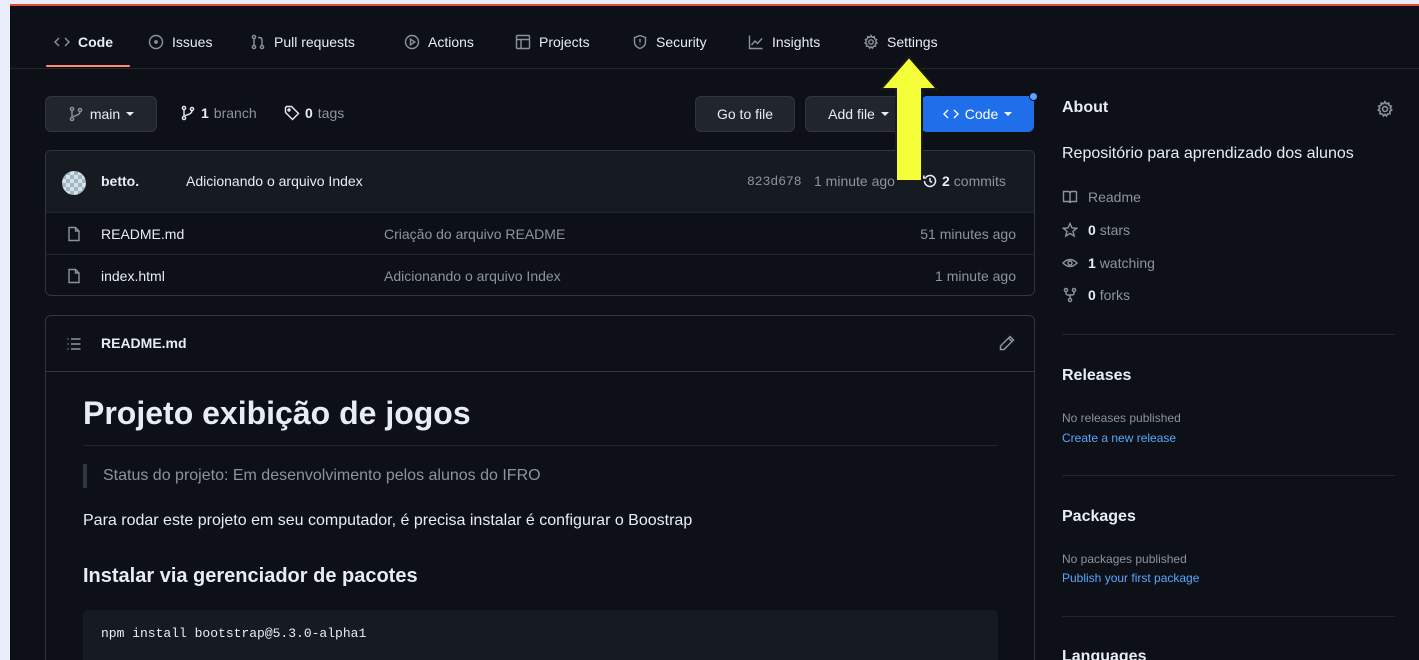 The width and height of the screenshot is (1419, 660). What do you see at coordinates (1115, 295) in the screenshot?
I see `forks-word: forks` at bounding box center [1115, 295].